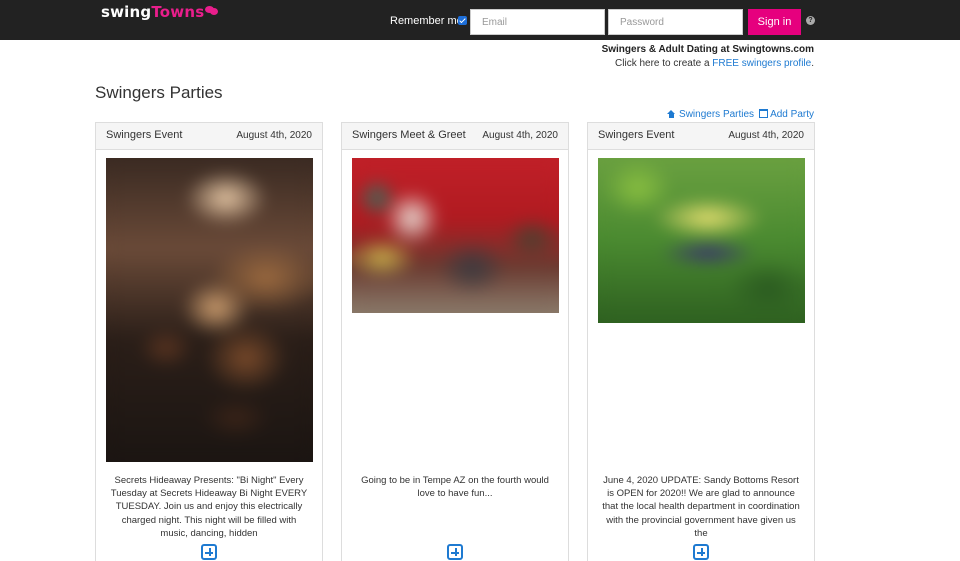 Image resolution: width=960 pixels, height=561 pixels. What do you see at coordinates (126, 12) in the screenshot?
I see `logo-text-swing: swing` at bounding box center [126, 12].